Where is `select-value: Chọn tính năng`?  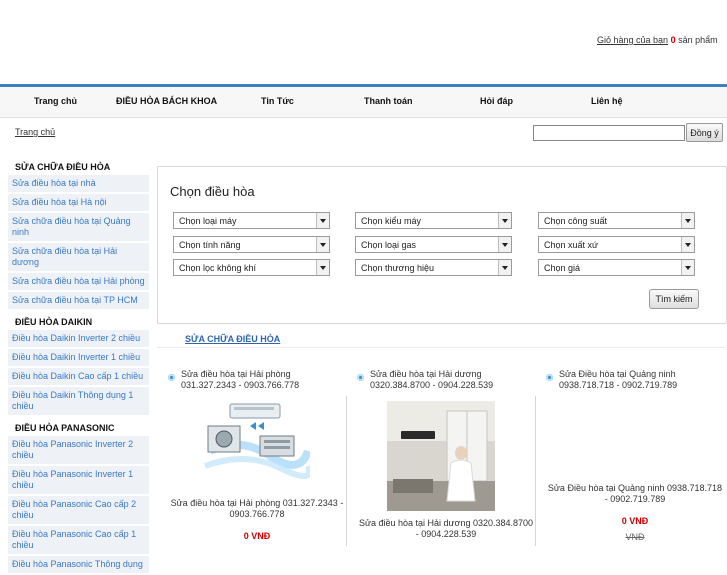
select-value: Chọn tính năng is located at coordinates (210, 245).